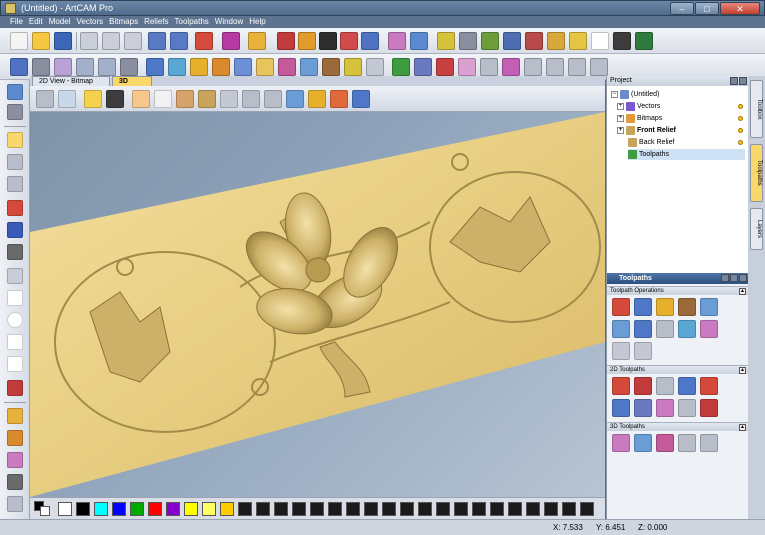 This screenshot has width=765, height=535. I want to click on maximize-button: □, so click(707, 8).